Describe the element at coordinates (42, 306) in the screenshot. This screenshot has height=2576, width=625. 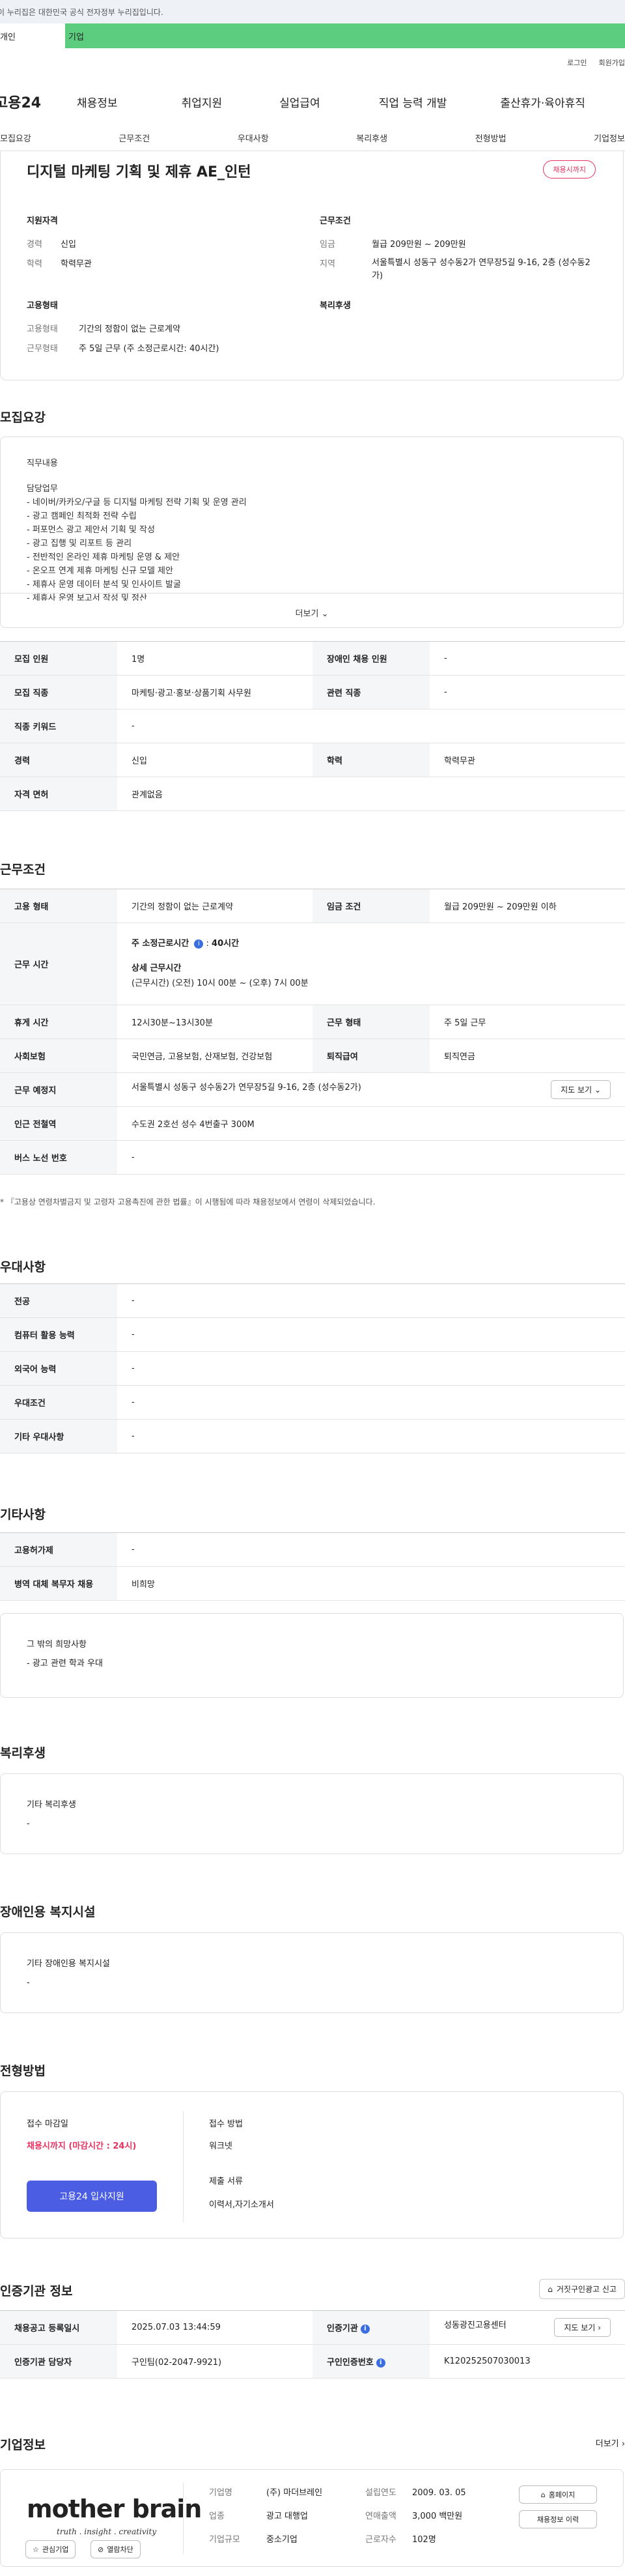
I see `emptype-heading: 고용형태` at that location.